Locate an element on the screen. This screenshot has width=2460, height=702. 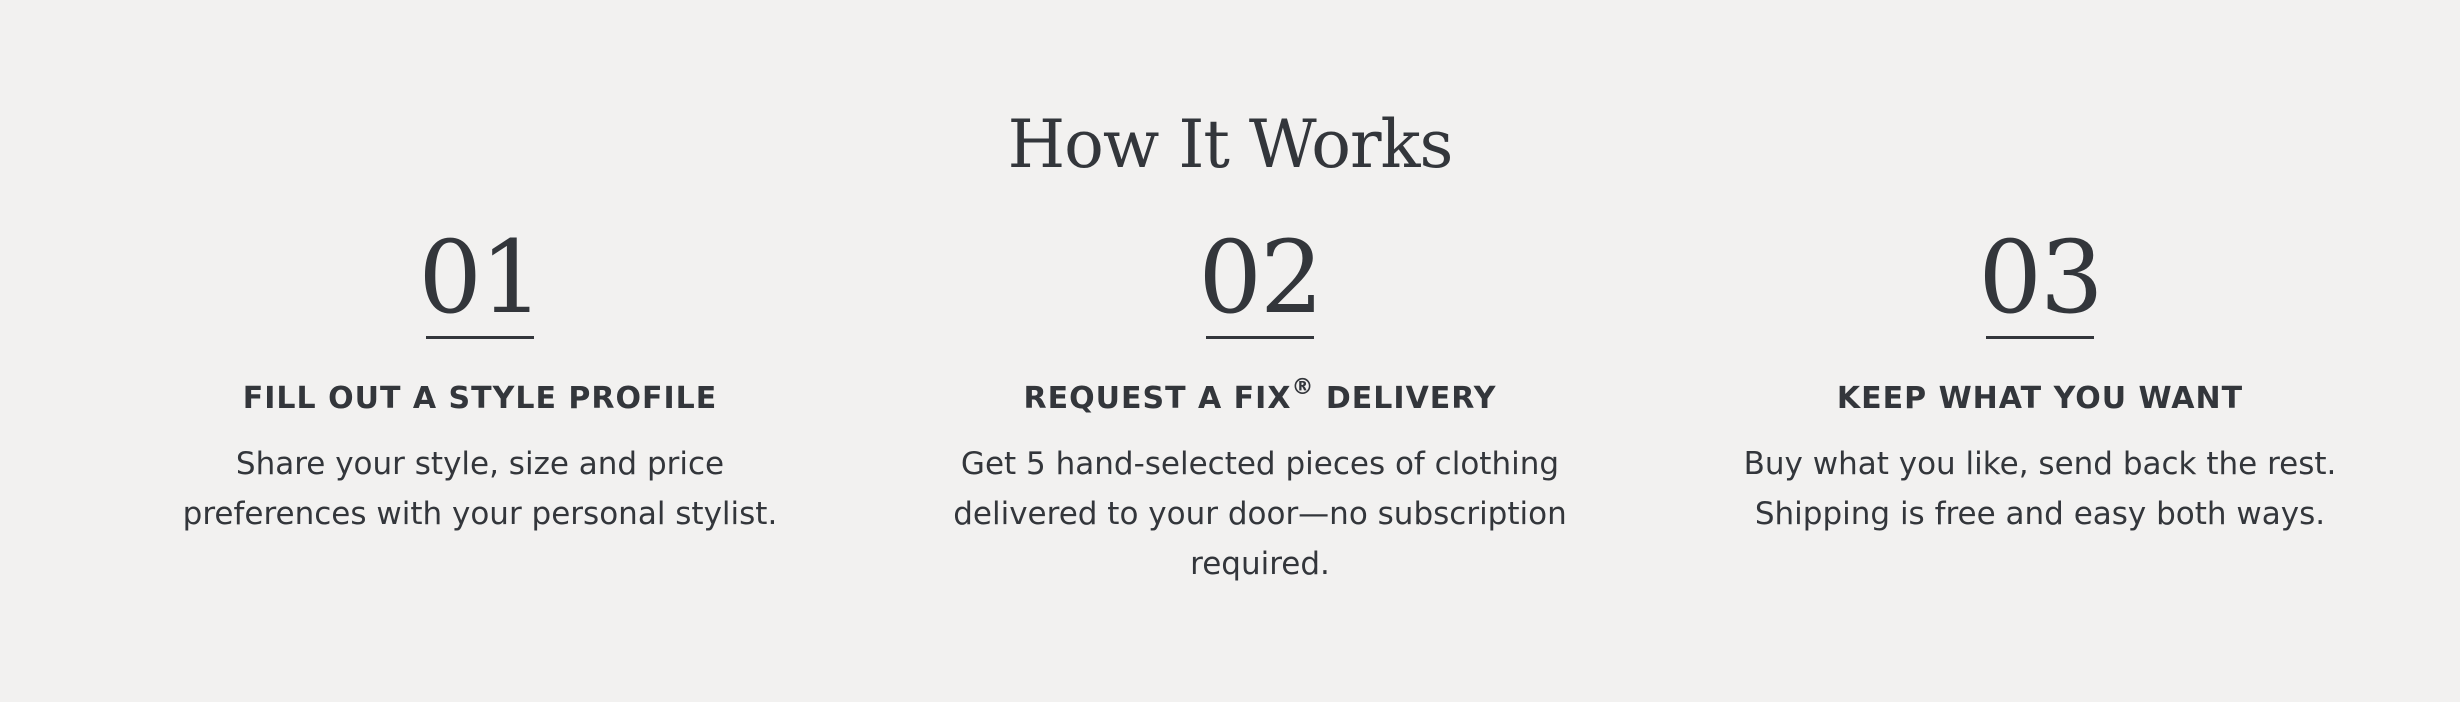
step-number: 02 is located at coordinates (1260, 277).